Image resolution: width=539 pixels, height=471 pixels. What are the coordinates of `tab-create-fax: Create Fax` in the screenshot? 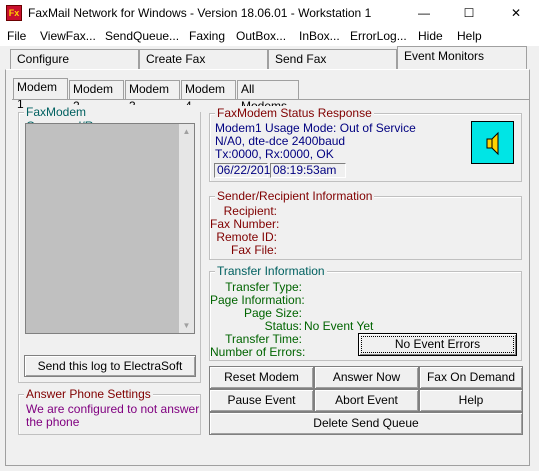 It's located at (203, 59).